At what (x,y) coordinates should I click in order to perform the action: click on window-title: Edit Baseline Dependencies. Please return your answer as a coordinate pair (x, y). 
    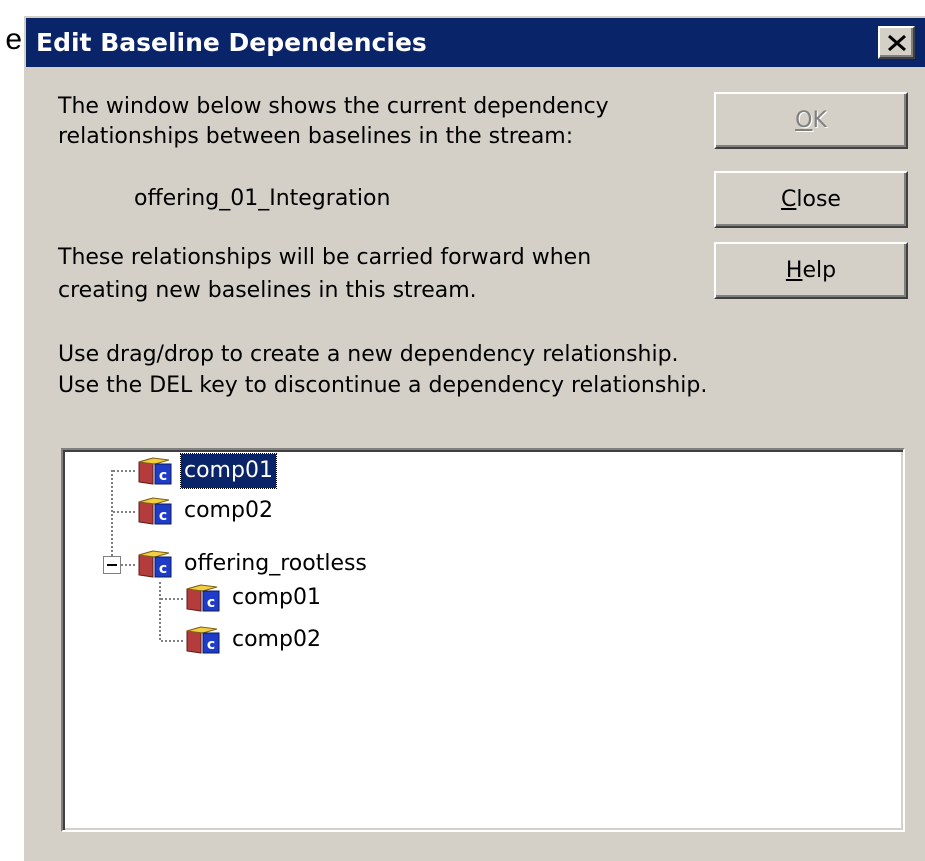
    Looking at the image, I should click on (231, 42).